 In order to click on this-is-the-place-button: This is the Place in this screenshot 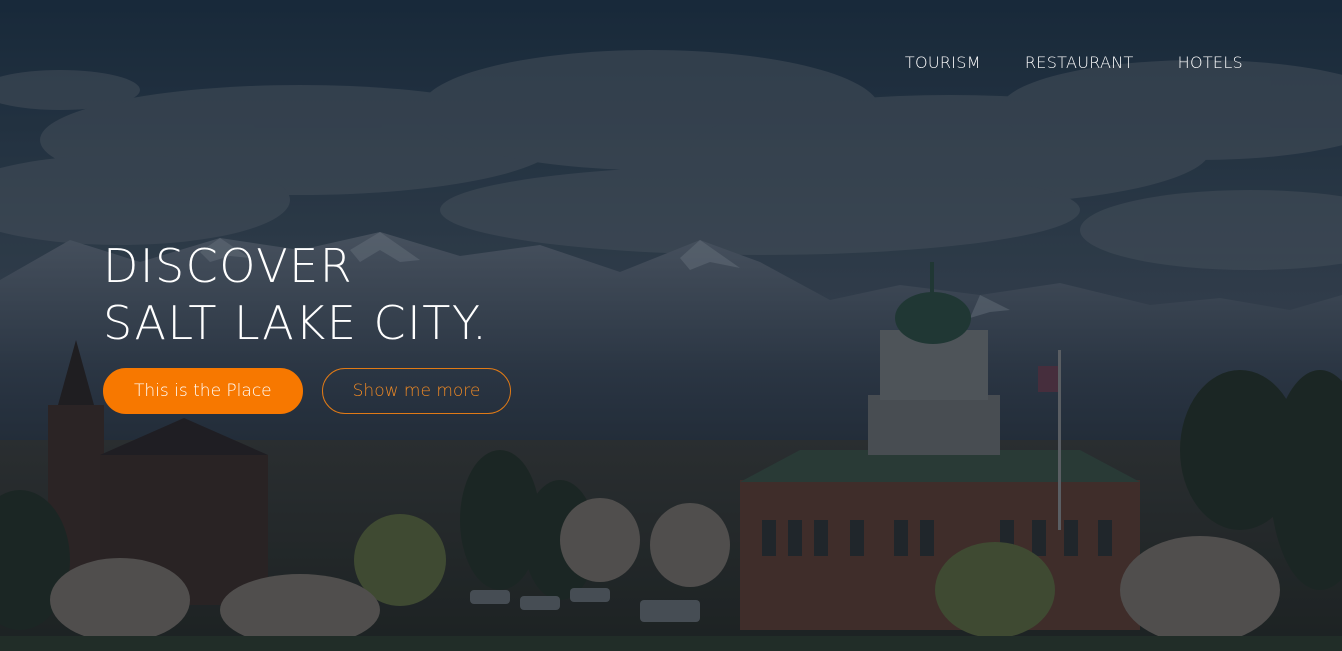, I will do `click(203, 391)`.